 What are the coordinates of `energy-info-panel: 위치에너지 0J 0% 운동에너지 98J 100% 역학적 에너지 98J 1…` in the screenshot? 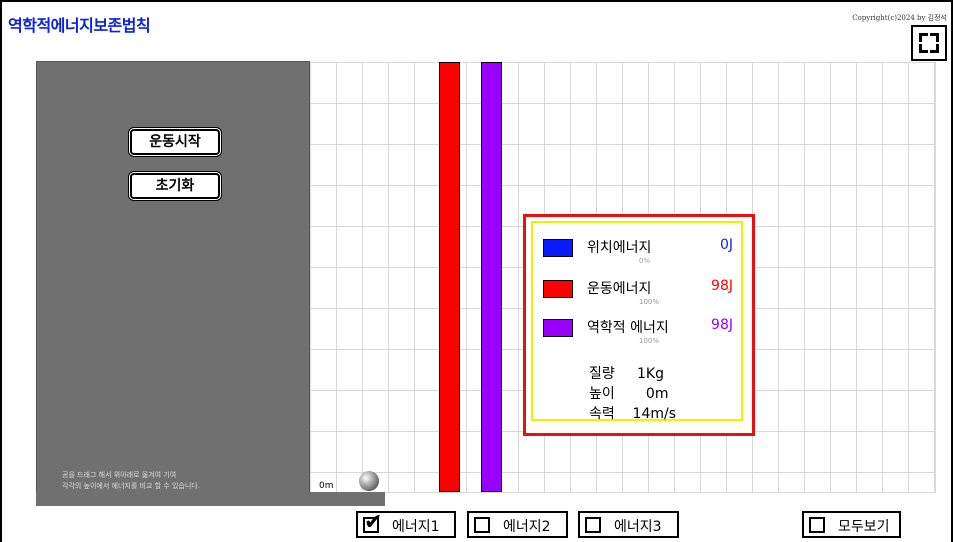 It's located at (639, 325).